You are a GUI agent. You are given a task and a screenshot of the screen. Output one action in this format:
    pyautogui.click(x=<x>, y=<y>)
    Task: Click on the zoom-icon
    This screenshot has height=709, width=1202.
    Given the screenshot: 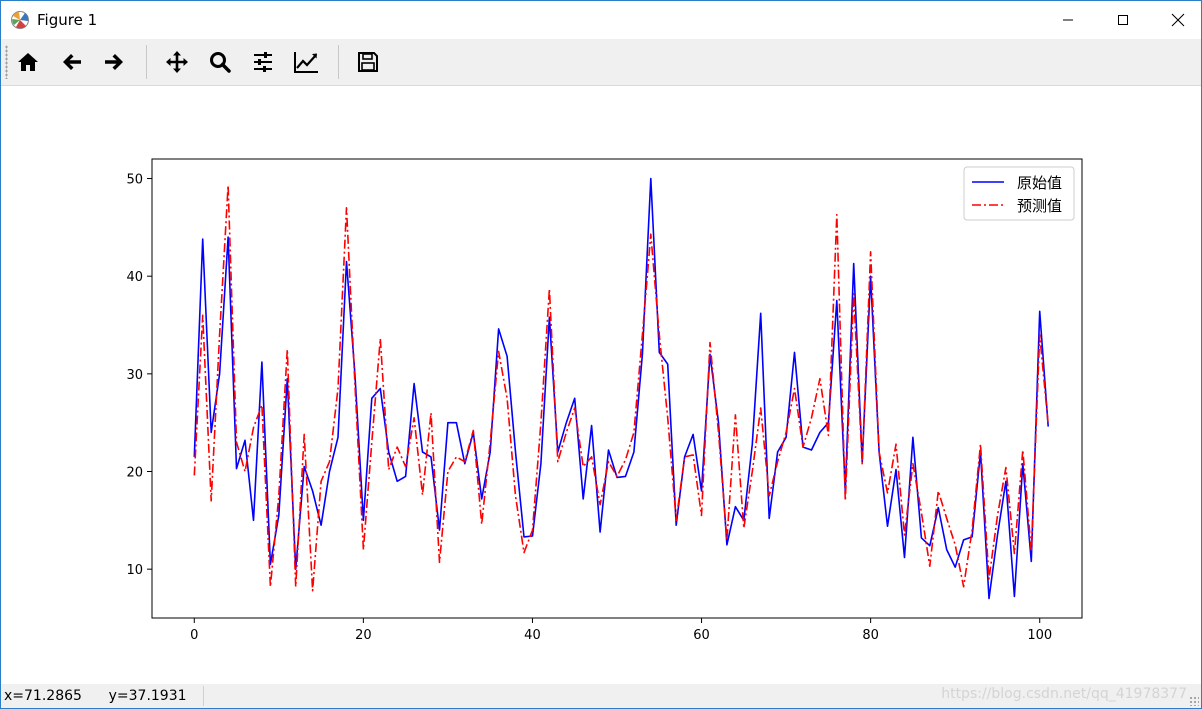 What is the action you would take?
    pyautogui.click(x=220, y=62)
    